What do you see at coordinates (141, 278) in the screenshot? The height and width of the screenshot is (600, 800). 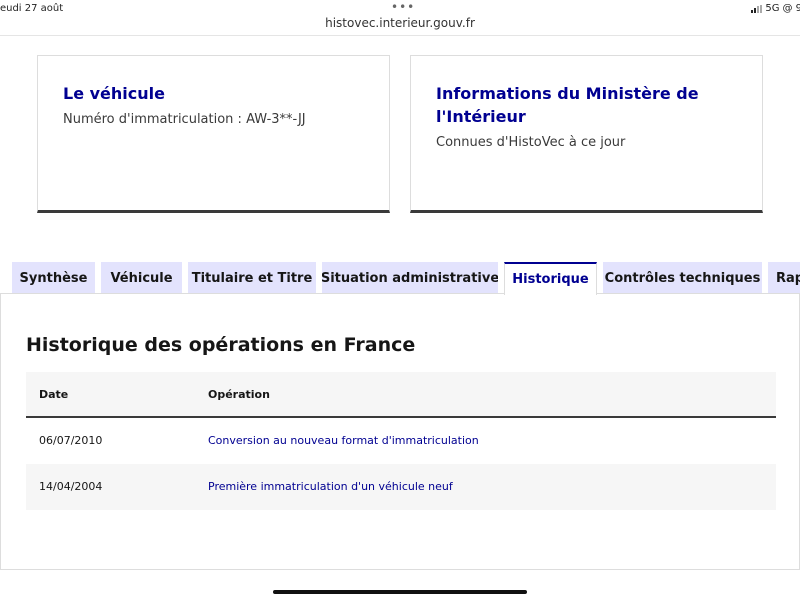 I see `tab-vehicule: Véhicule` at bounding box center [141, 278].